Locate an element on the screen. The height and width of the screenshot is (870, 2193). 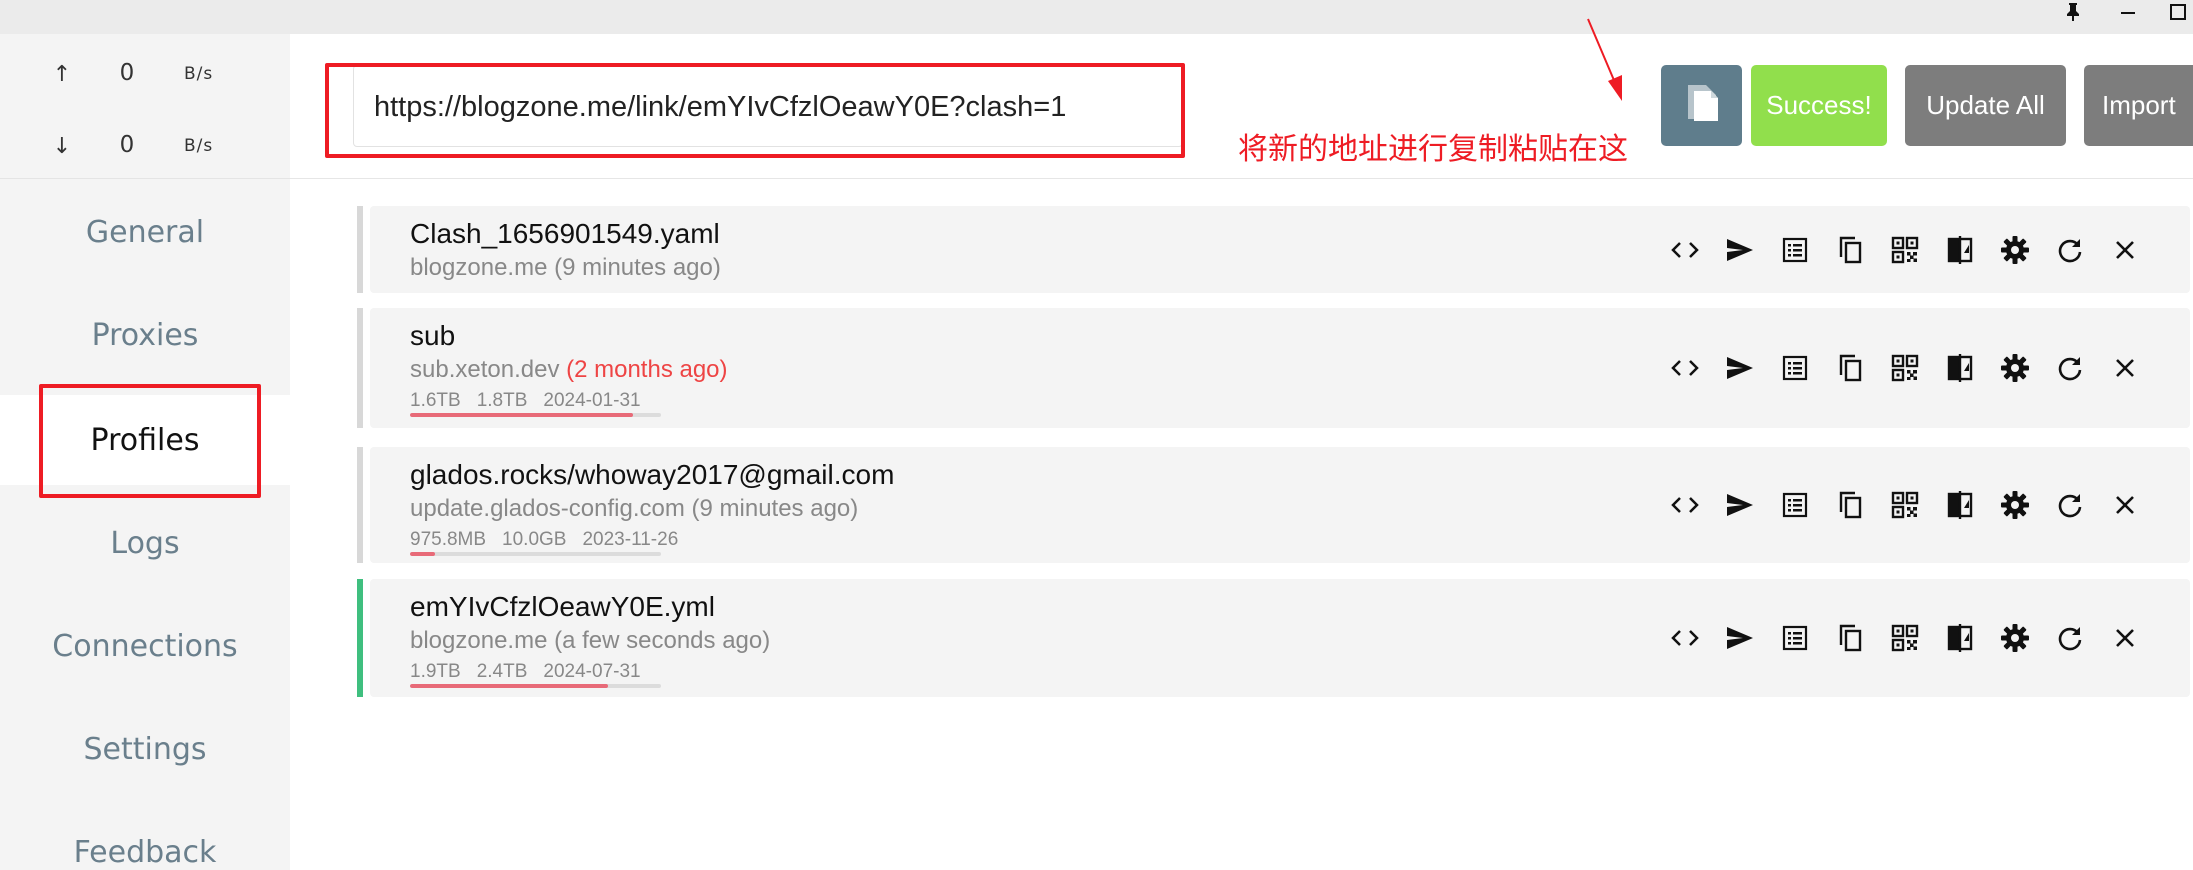
maximize-icon is located at coordinates (2175, 12).